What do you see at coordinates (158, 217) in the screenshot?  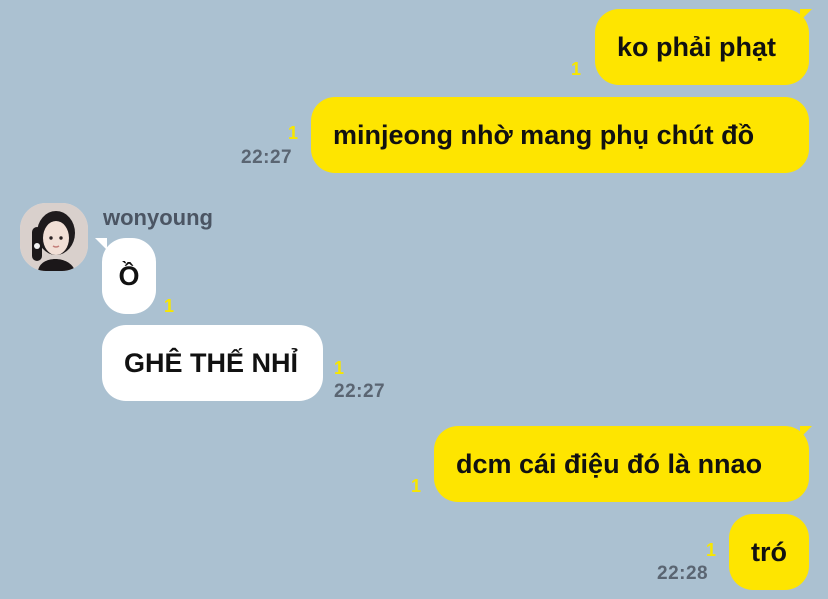 I see `sender-name: wonyoung` at bounding box center [158, 217].